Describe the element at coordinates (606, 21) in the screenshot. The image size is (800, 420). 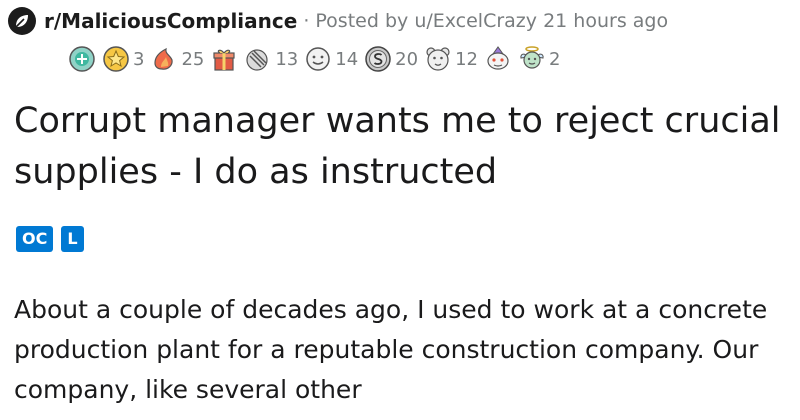
I see `post-time: 21 hours ago` at that location.